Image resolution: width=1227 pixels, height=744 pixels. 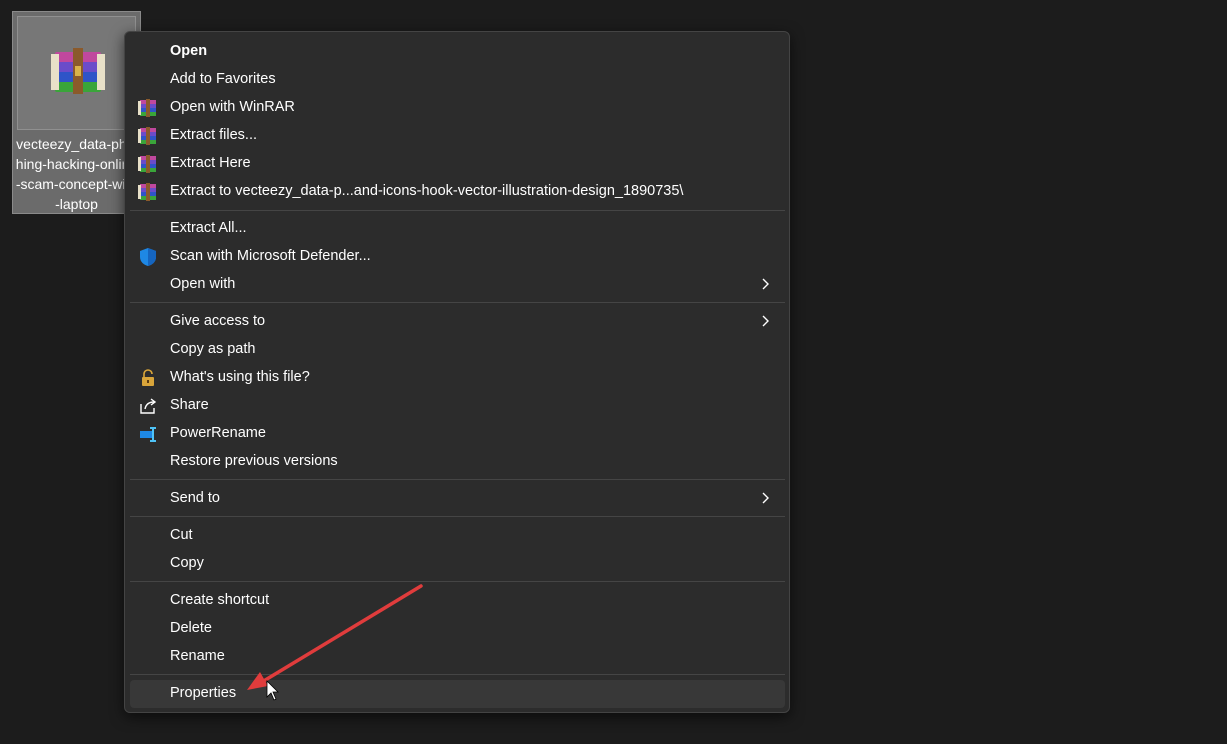 What do you see at coordinates (148, 406) in the screenshot?
I see `share-icon` at bounding box center [148, 406].